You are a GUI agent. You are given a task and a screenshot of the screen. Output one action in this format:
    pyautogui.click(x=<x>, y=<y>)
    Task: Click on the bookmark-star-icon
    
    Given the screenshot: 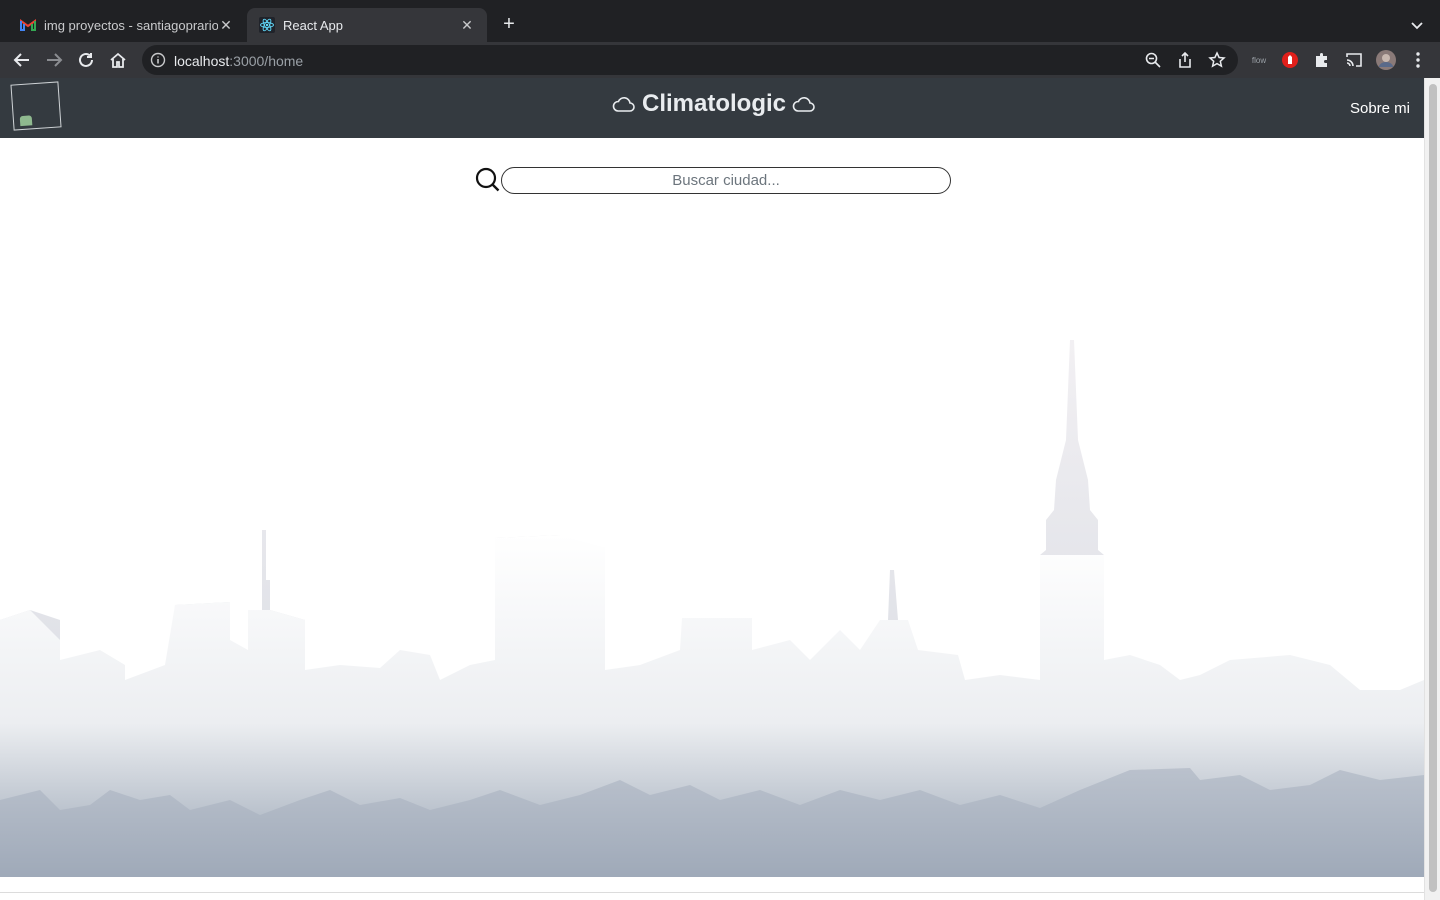 What is the action you would take?
    pyautogui.click(x=1217, y=60)
    